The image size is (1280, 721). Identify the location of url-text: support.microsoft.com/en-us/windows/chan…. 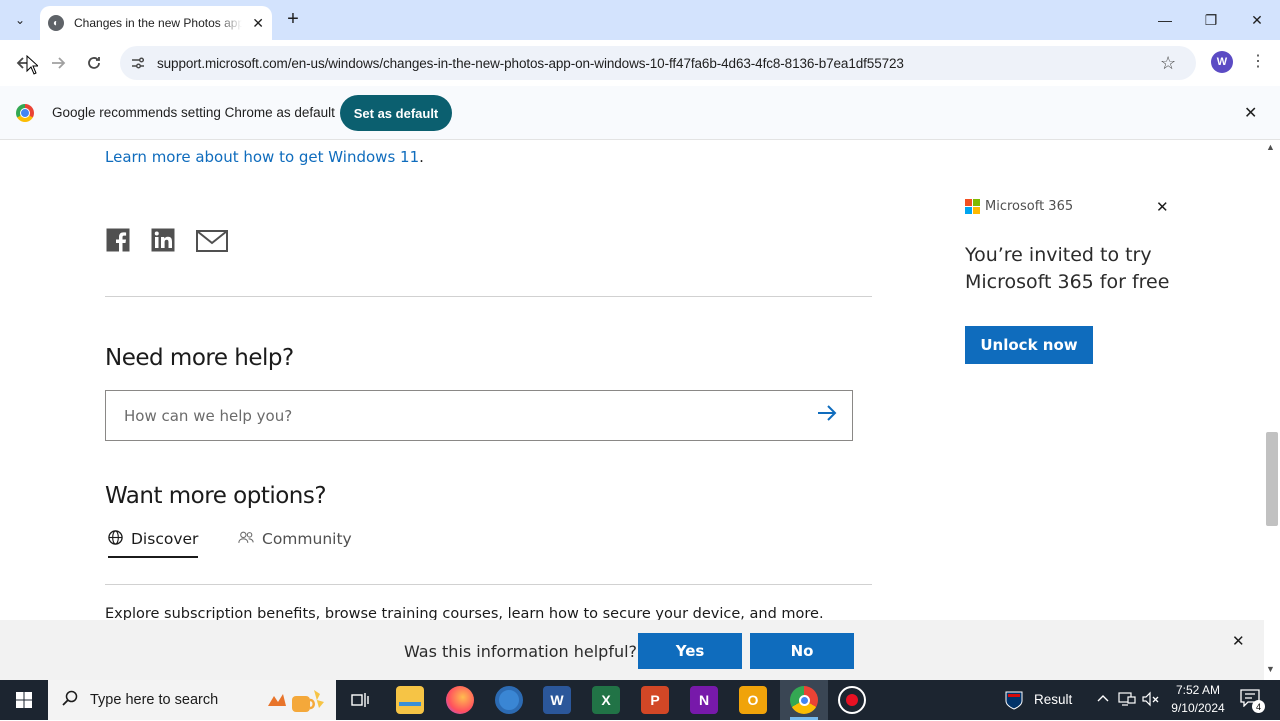
(530, 63).